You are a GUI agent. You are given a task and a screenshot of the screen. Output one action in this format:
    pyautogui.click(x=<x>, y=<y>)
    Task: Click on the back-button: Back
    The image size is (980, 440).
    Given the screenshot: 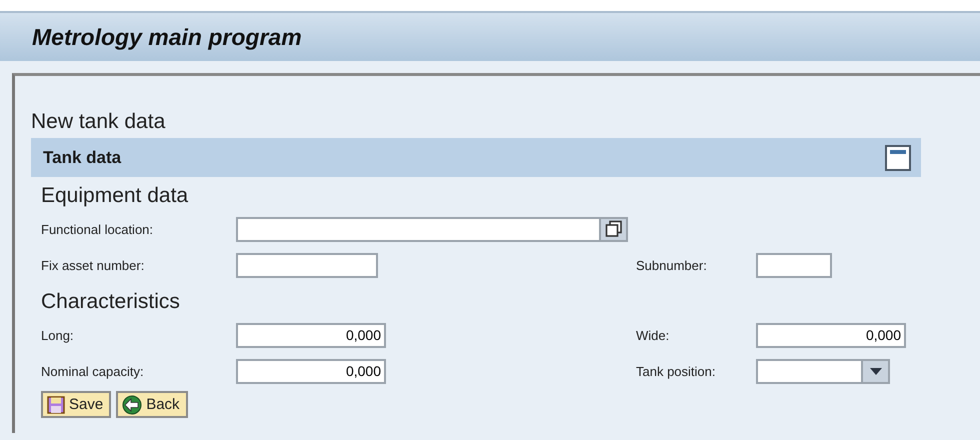 What is the action you would take?
    pyautogui.click(x=152, y=404)
    